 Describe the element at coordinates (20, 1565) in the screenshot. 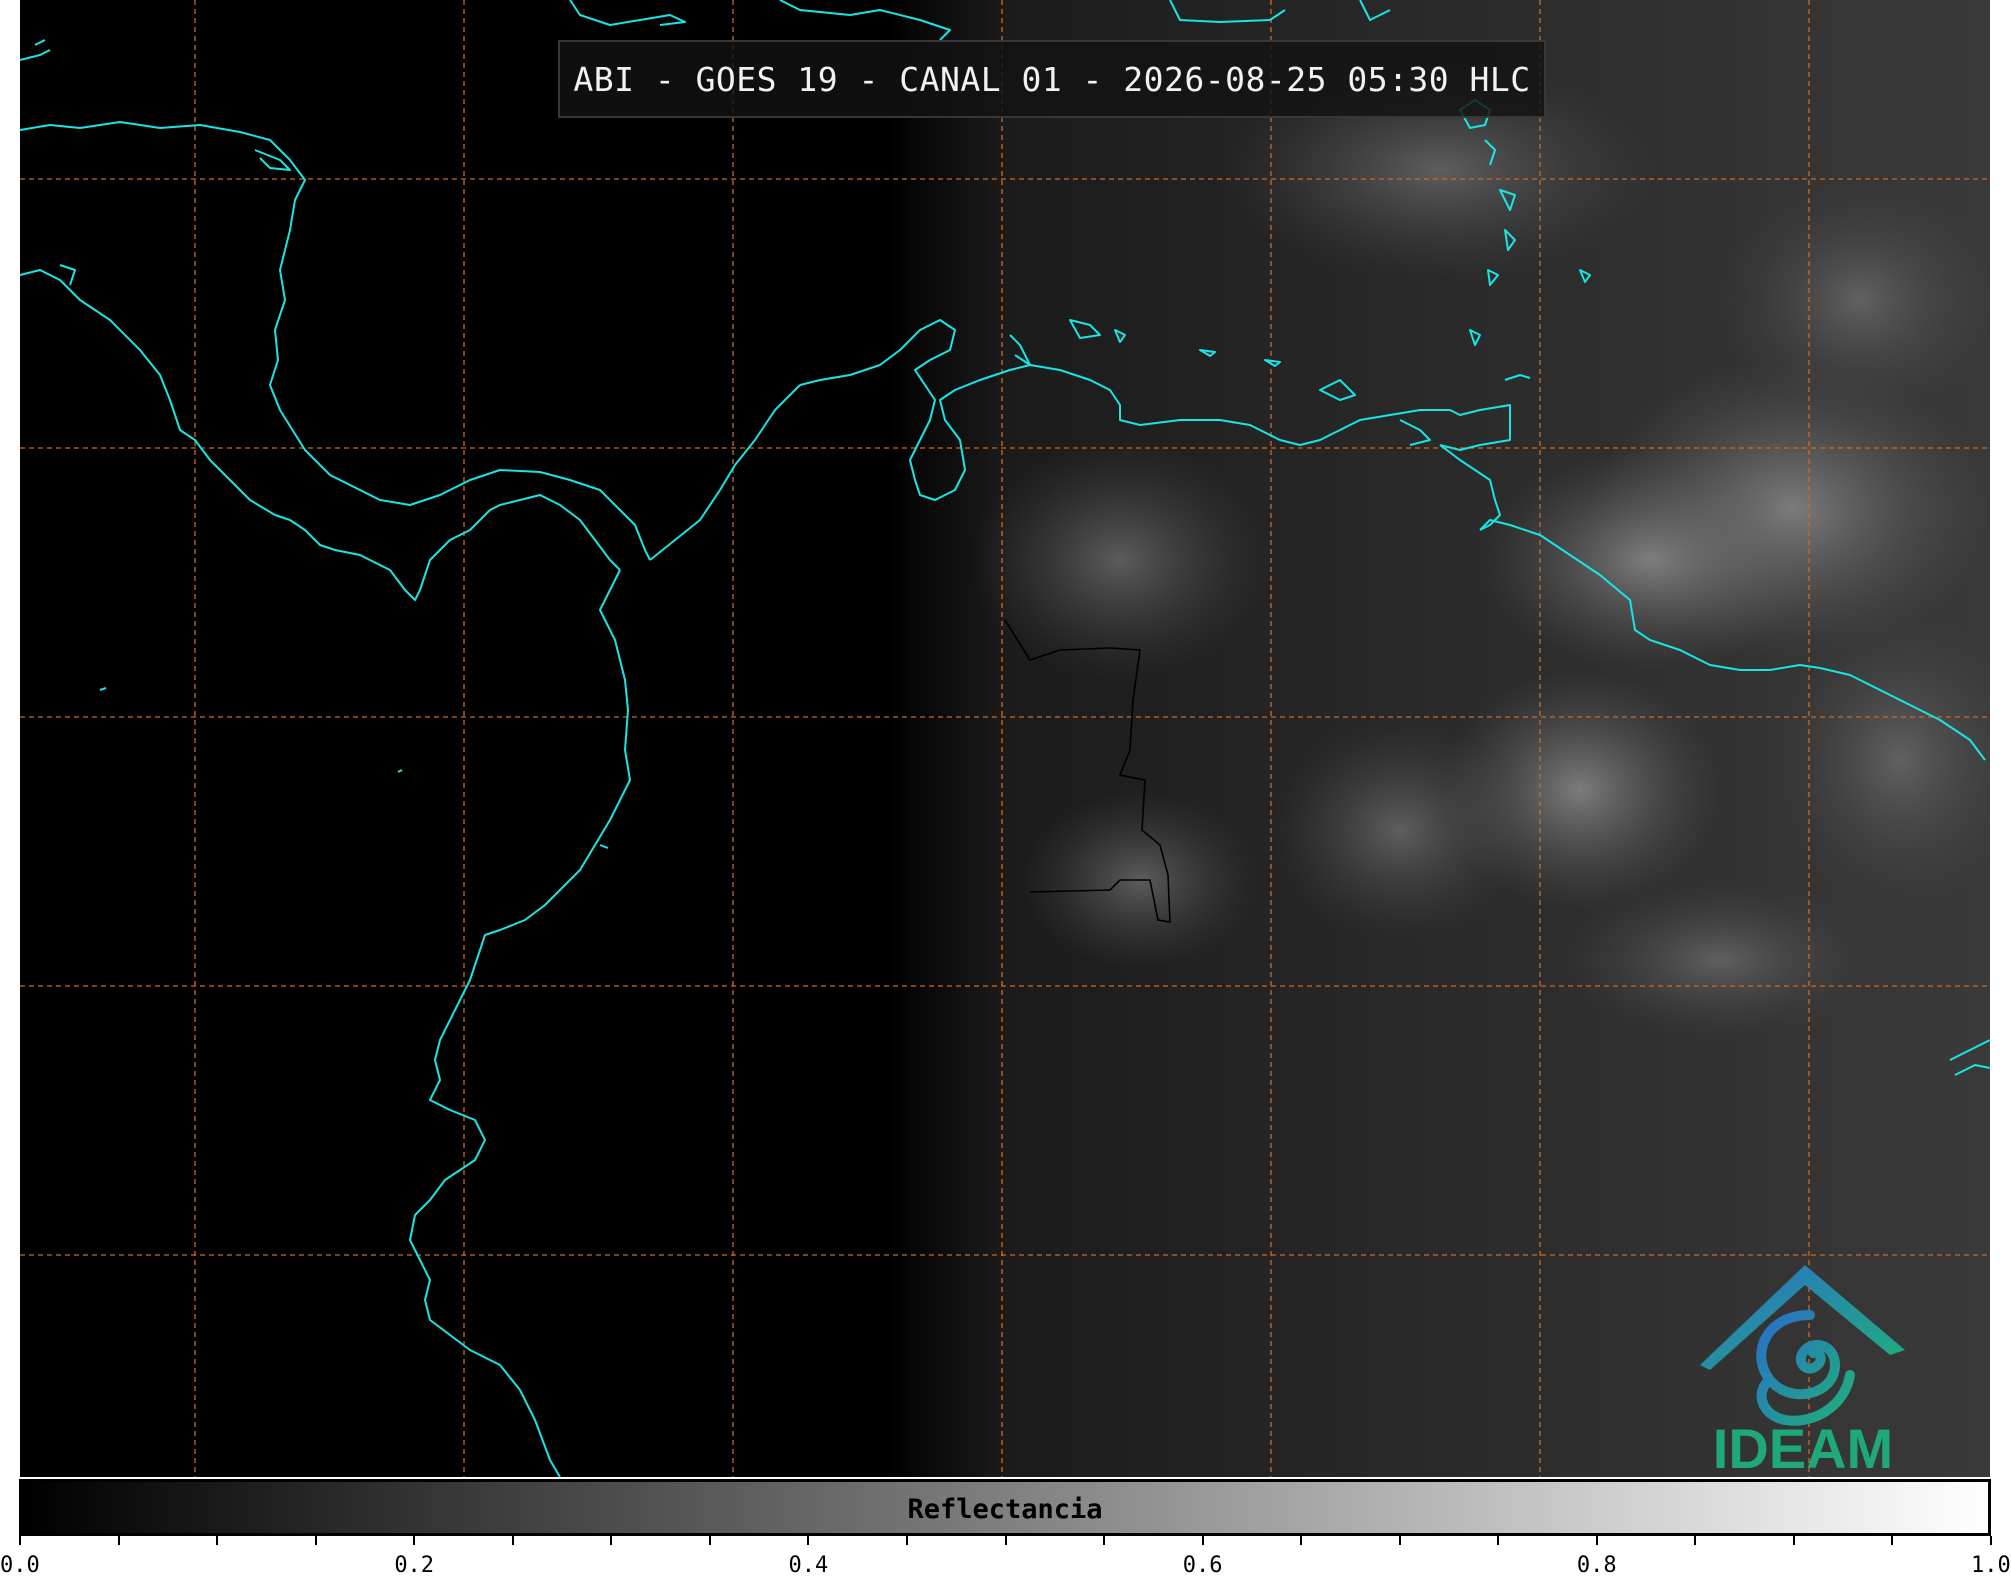

I see `colorbar-tick-label: 0.0` at that location.